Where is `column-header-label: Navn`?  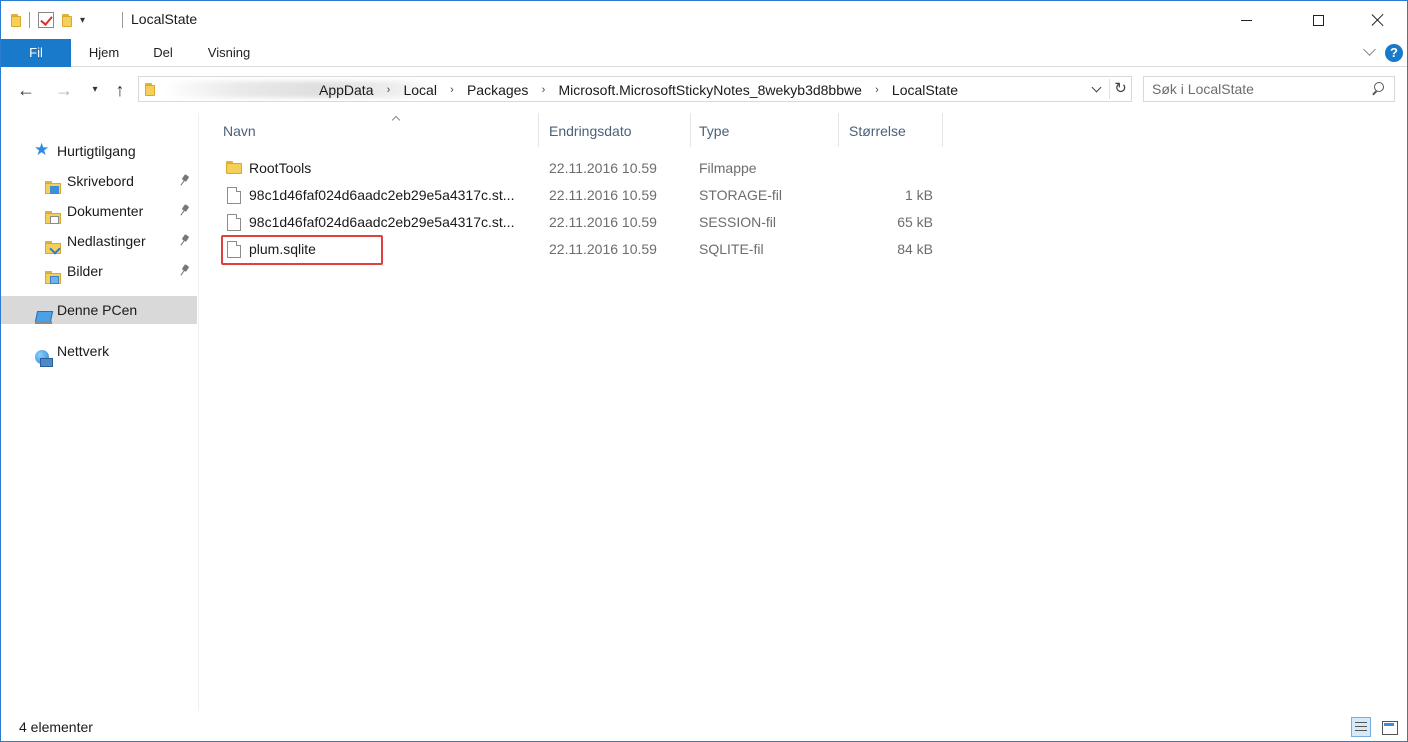
column-header-label: Navn is located at coordinates (239, 131).